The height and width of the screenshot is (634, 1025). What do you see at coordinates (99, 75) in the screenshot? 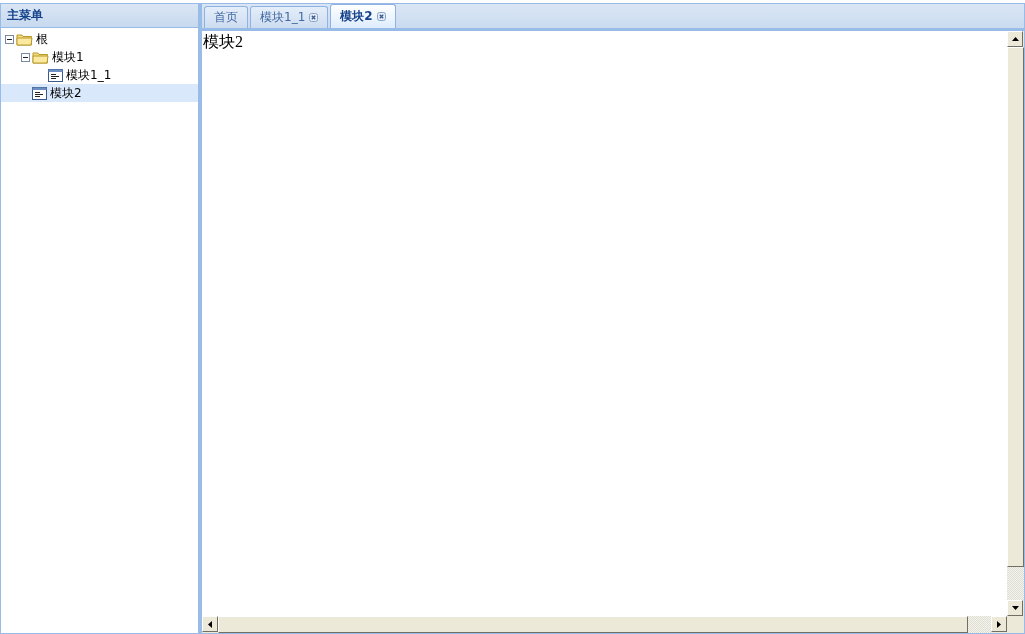
I see `tree-item: 模块1_1` at bounding box center [99, 75].